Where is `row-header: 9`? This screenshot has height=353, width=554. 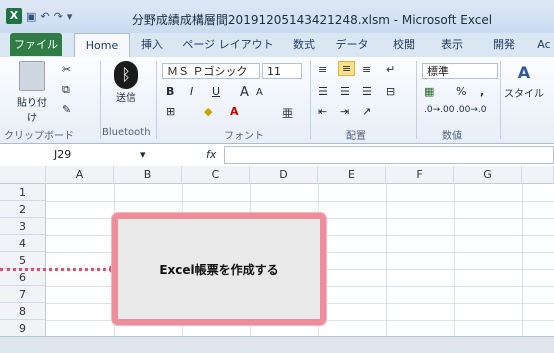
row-header: 9 is located at coordinates (23, 328).